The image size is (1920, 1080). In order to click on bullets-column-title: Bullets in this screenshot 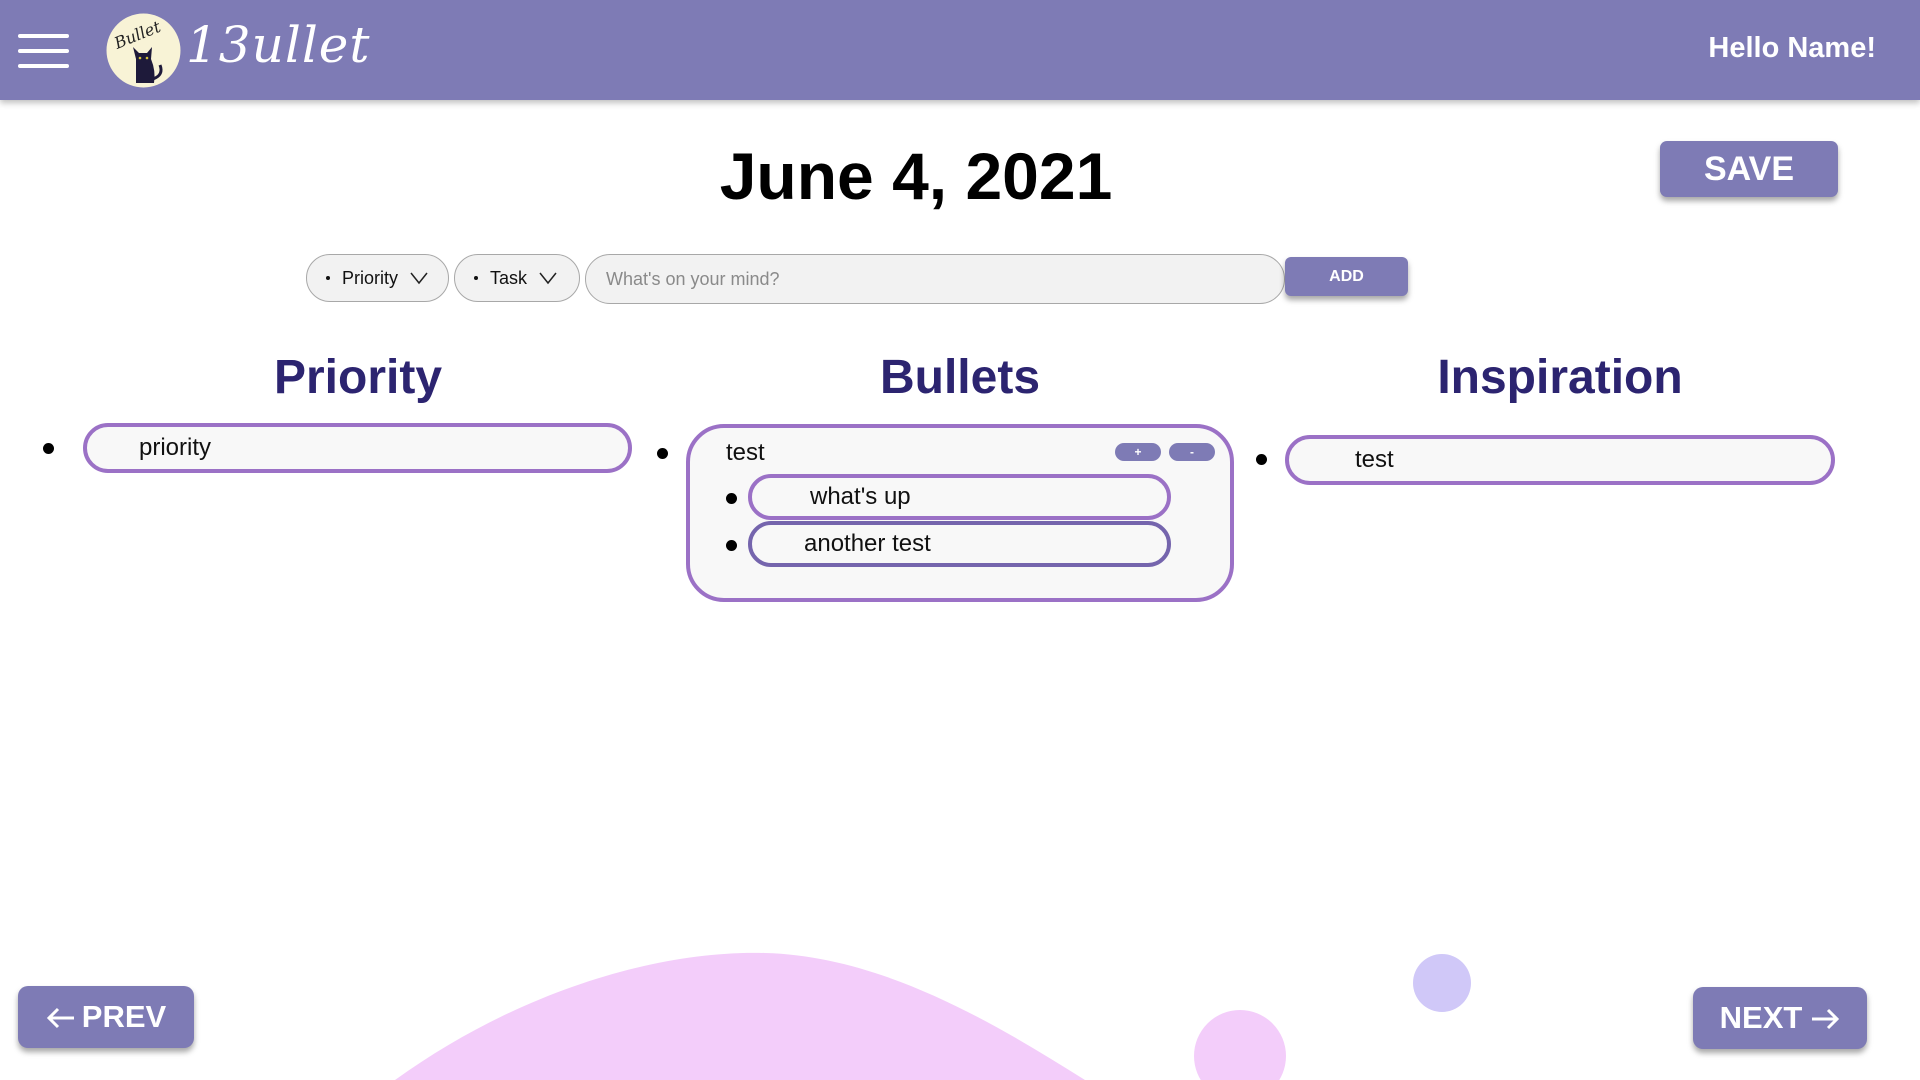, I will do `click(960, 377)`.